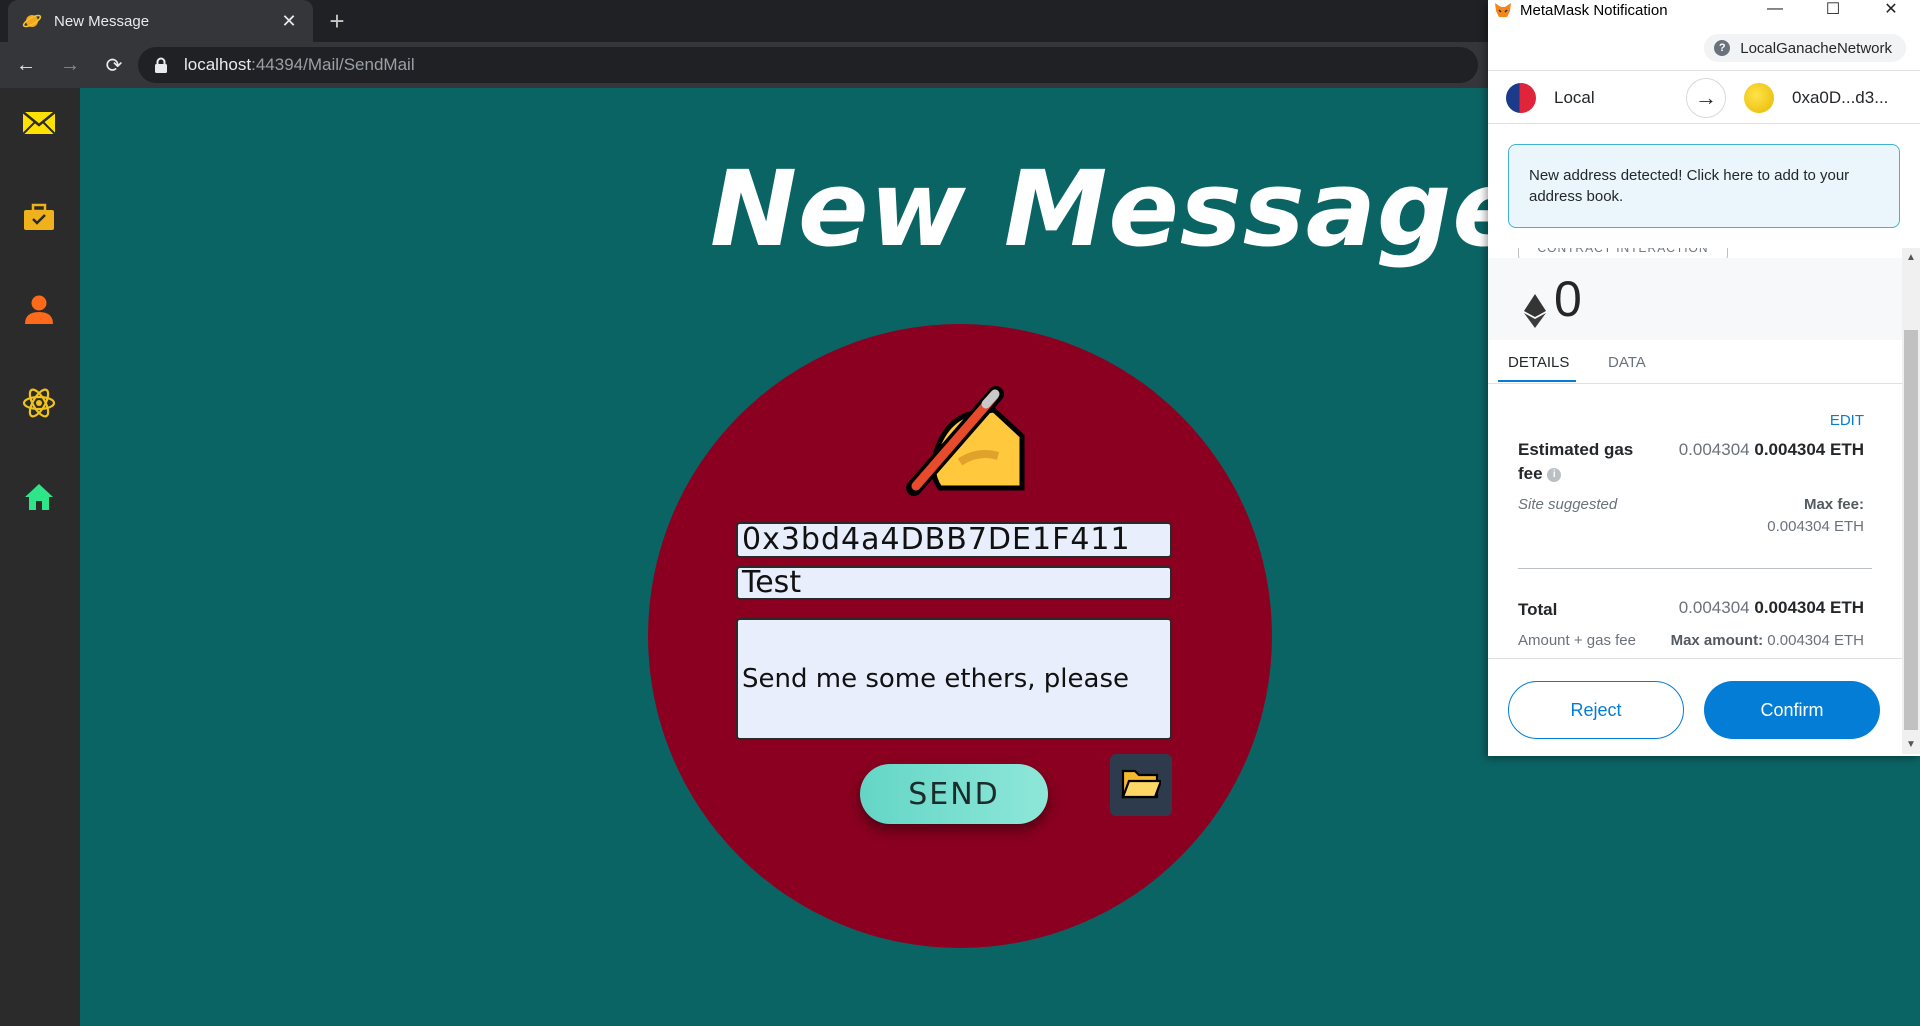  I want to click on total-label: Total, so click(1538, 609).